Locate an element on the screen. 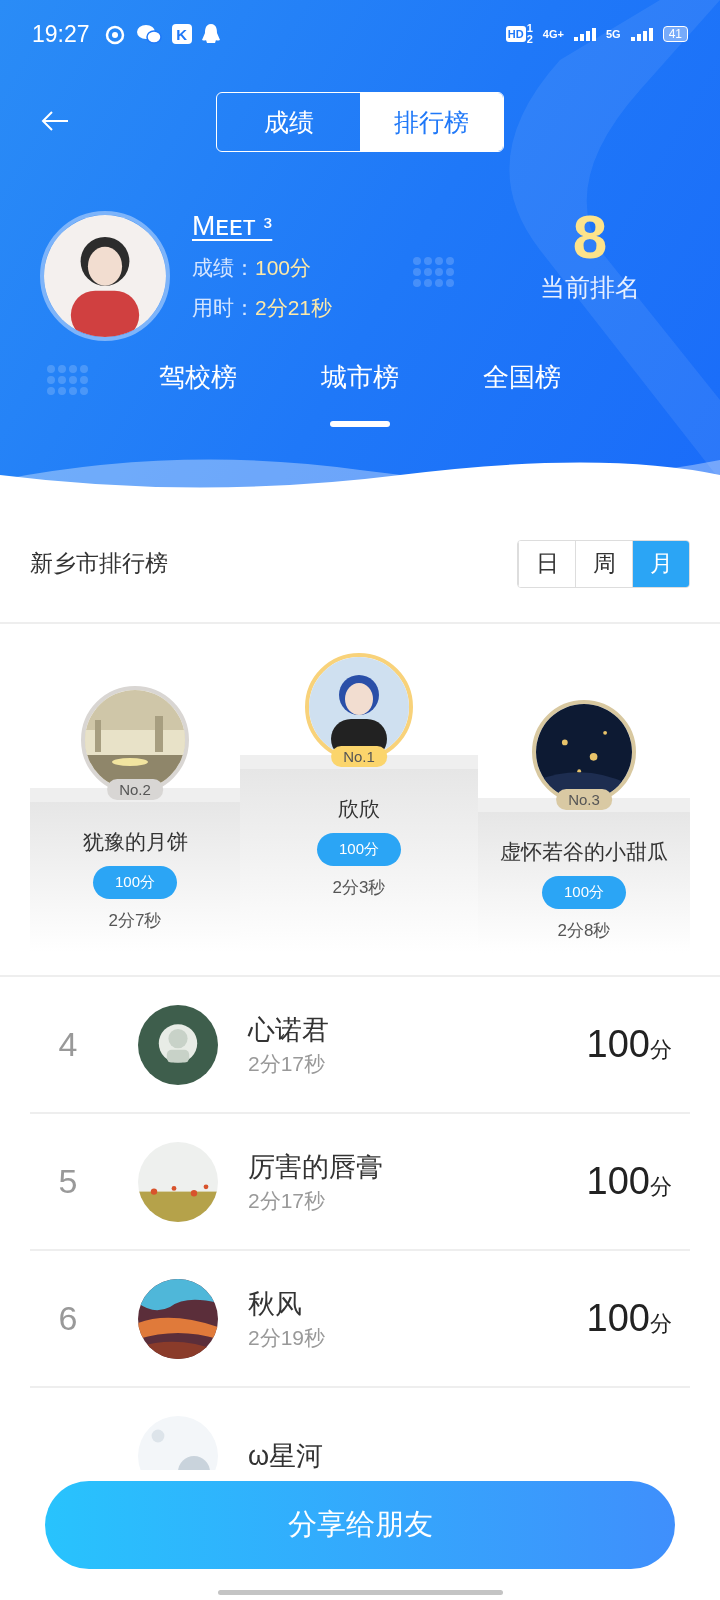 The width and height of the screenshot is (720, 1600). podium-time: 2分8秒 is located at coordinates (584, 931).